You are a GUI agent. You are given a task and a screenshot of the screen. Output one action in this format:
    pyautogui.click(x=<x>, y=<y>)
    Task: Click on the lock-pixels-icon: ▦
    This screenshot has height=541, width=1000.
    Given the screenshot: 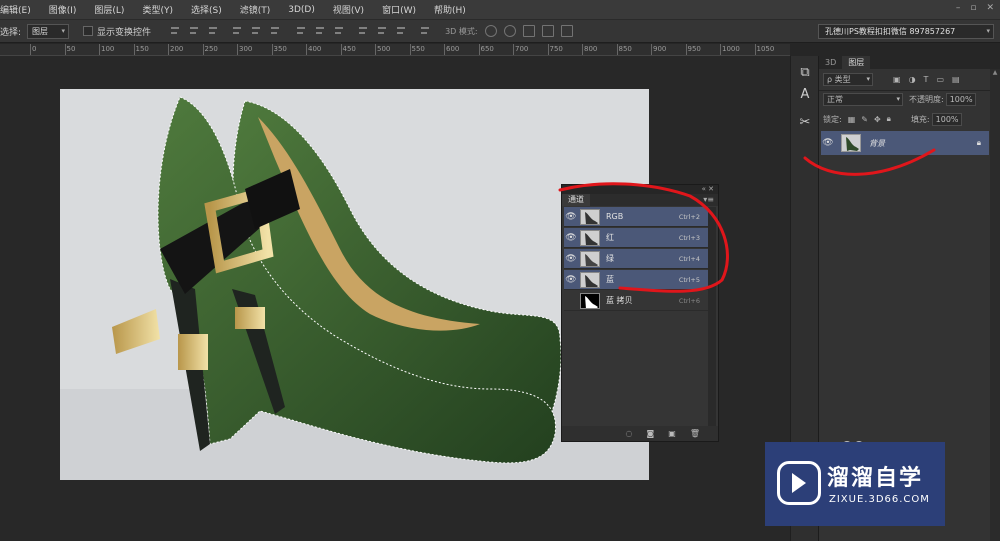 What is the action you would take?
    pyautogui.click(x=852, y=119)
    